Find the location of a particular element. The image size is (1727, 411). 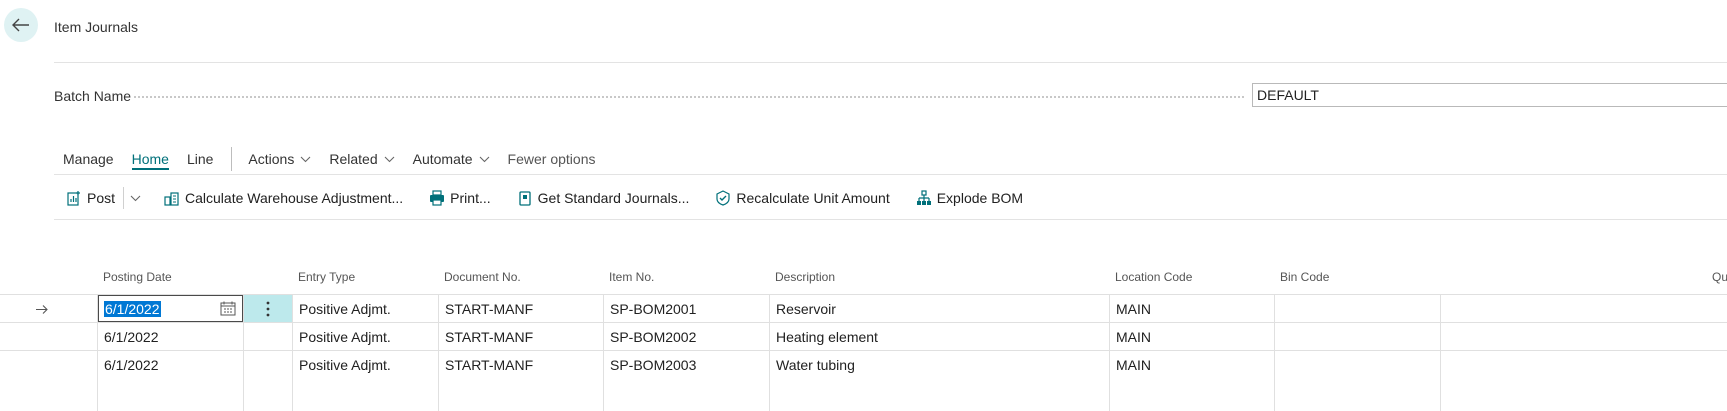

journal-icon is located at coordinates (524, 198).